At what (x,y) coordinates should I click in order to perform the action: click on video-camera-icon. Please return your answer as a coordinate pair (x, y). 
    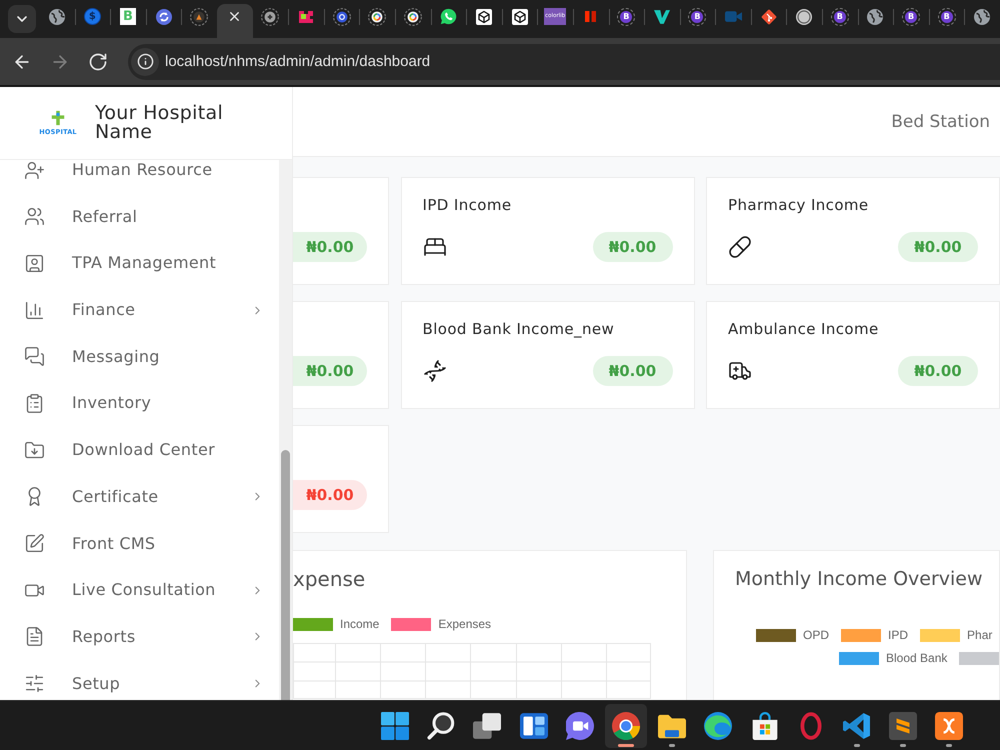
    Looking at the image, I should click on (733, 16).